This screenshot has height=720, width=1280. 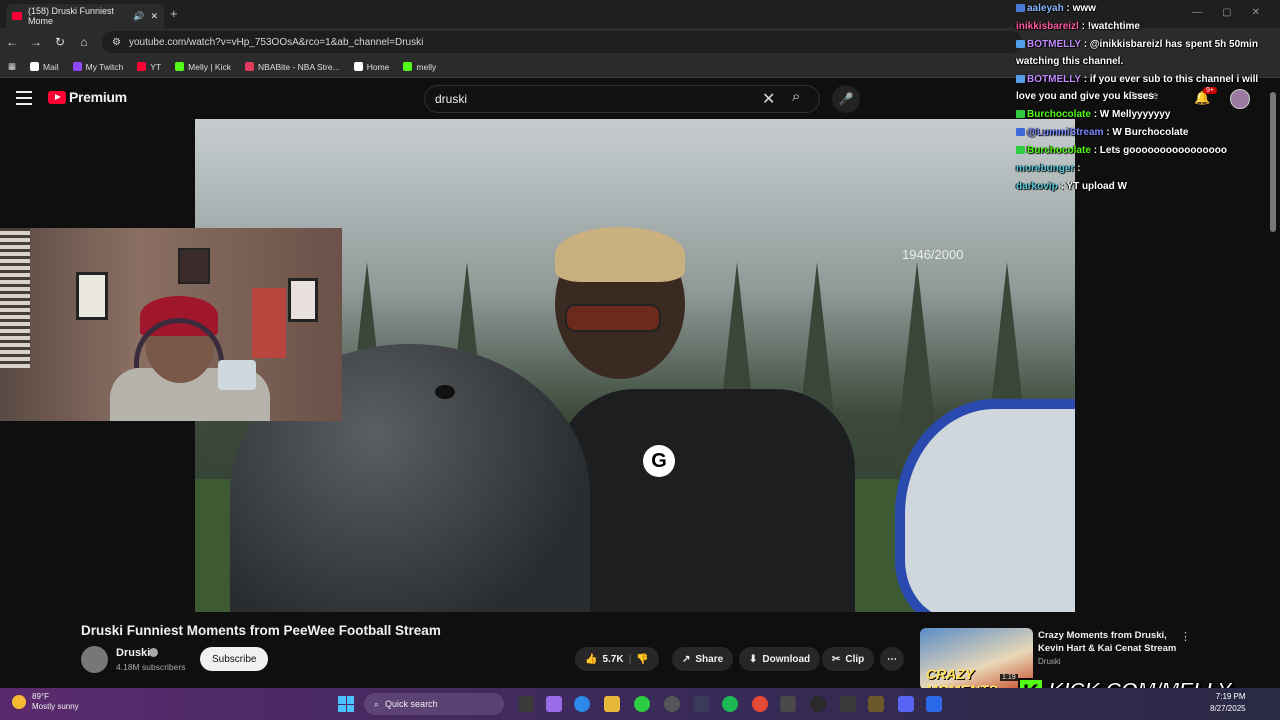 I want to click on site-info-icon: ⚙, so click(x=116, y=42).